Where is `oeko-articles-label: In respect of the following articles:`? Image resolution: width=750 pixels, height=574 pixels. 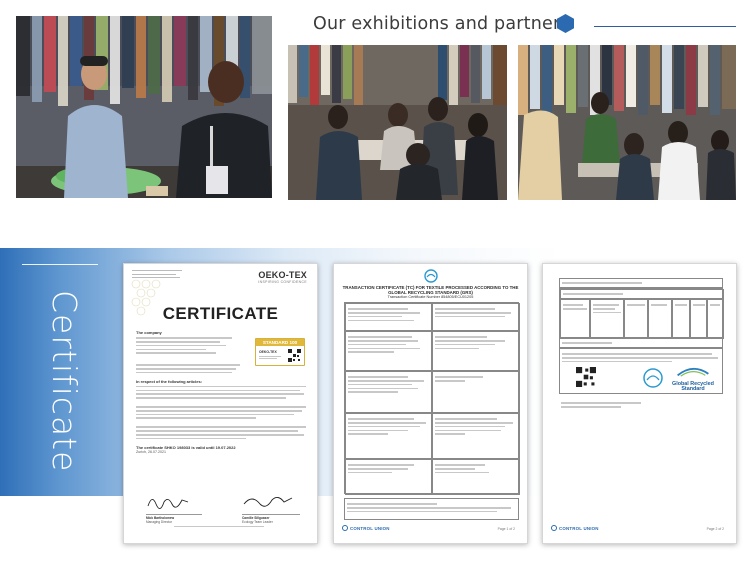
oeko-articles-label: In respect of the following articles: is located at coordinates (169, 381).